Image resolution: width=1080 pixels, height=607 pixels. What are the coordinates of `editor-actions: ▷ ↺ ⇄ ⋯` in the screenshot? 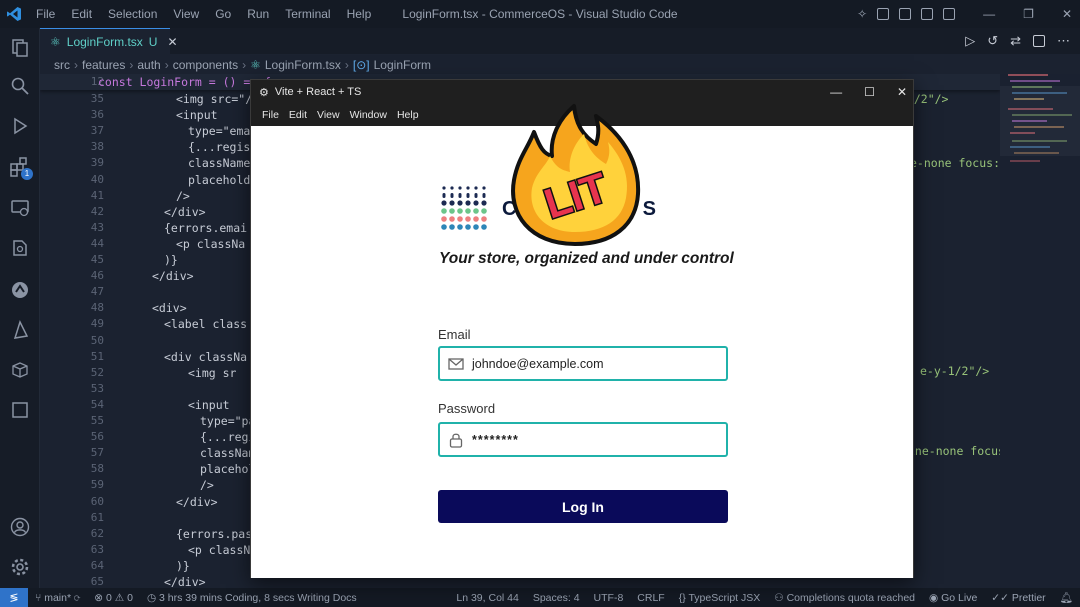 It's located at (1017, 41).